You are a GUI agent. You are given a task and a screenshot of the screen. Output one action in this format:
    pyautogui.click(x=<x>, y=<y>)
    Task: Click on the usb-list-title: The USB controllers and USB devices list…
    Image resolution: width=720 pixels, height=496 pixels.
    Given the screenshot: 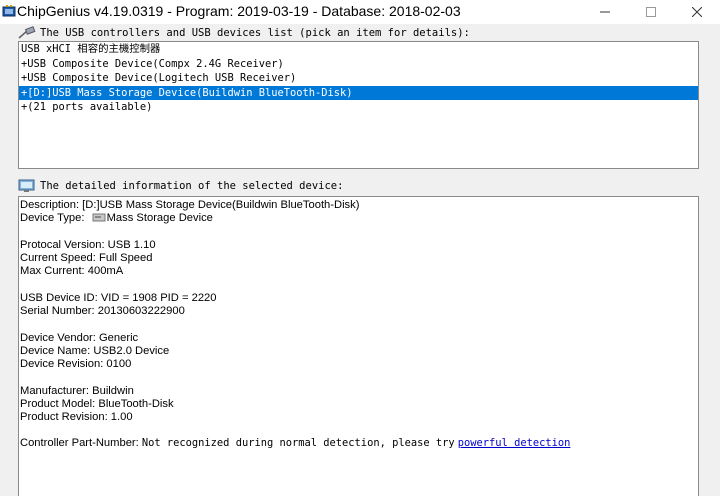 What is the action you would take?
    pyautogui.click(x=255, y=33)
    